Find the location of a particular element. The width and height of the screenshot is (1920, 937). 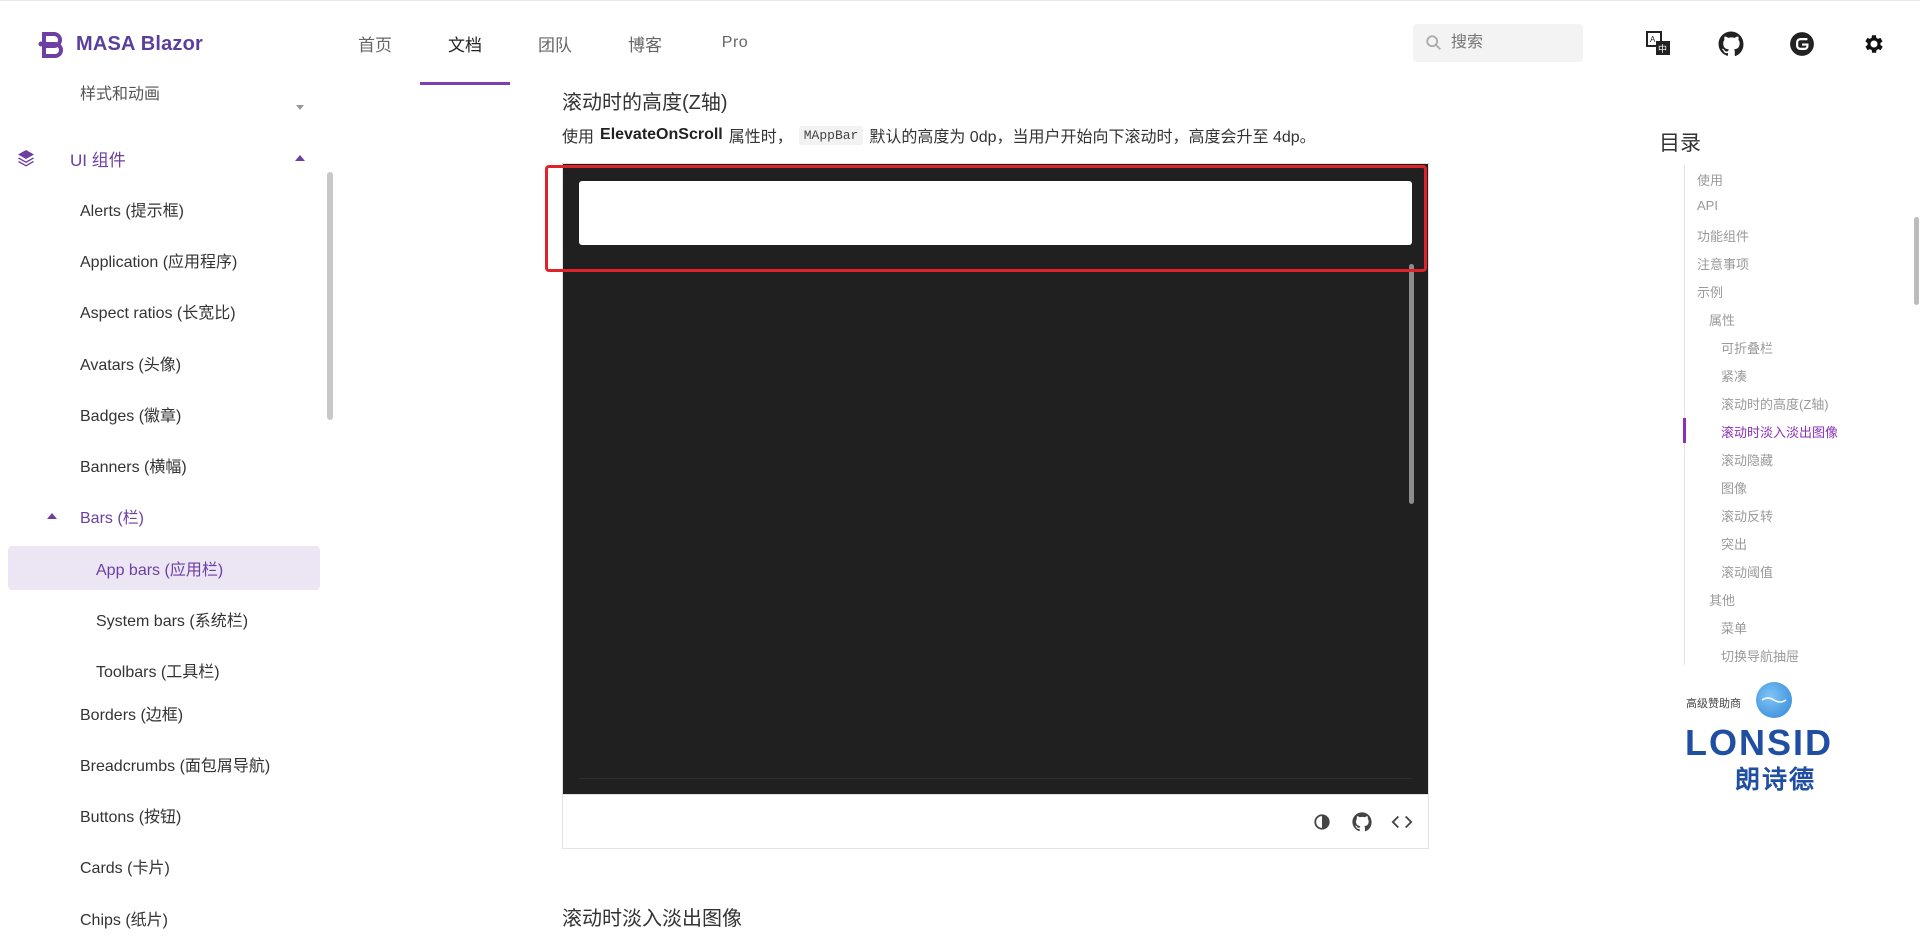

toc-item: 功能组件 is located at coordinates (1723, 235).